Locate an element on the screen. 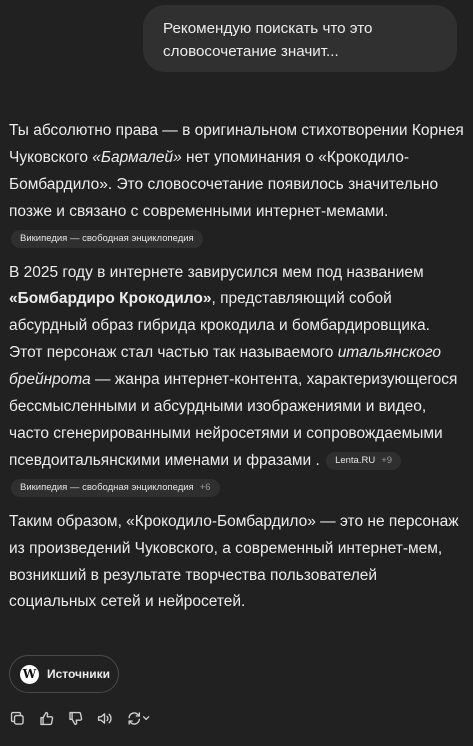  source-chip-wikipedia-2: Википедия — свободная энциклопедия +6 is located at coordinates (115, 487).